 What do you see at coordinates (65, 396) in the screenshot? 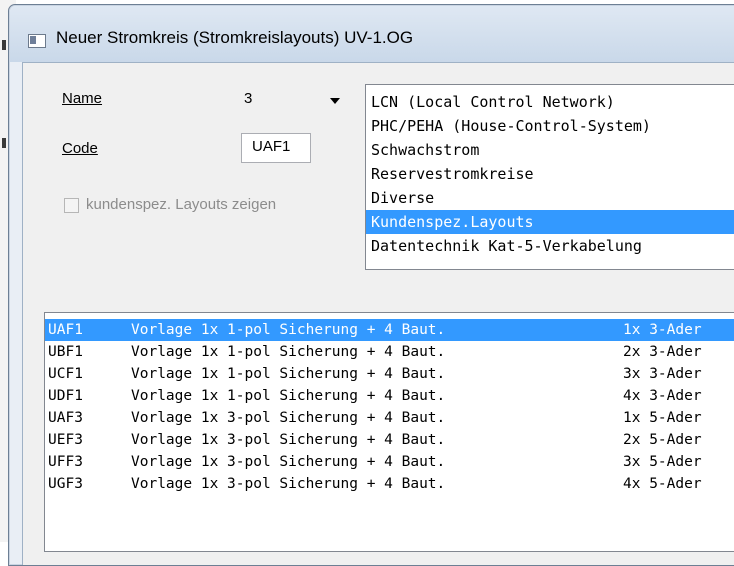
I see `layout-code: UDF1` at bounding box center [65, 396].